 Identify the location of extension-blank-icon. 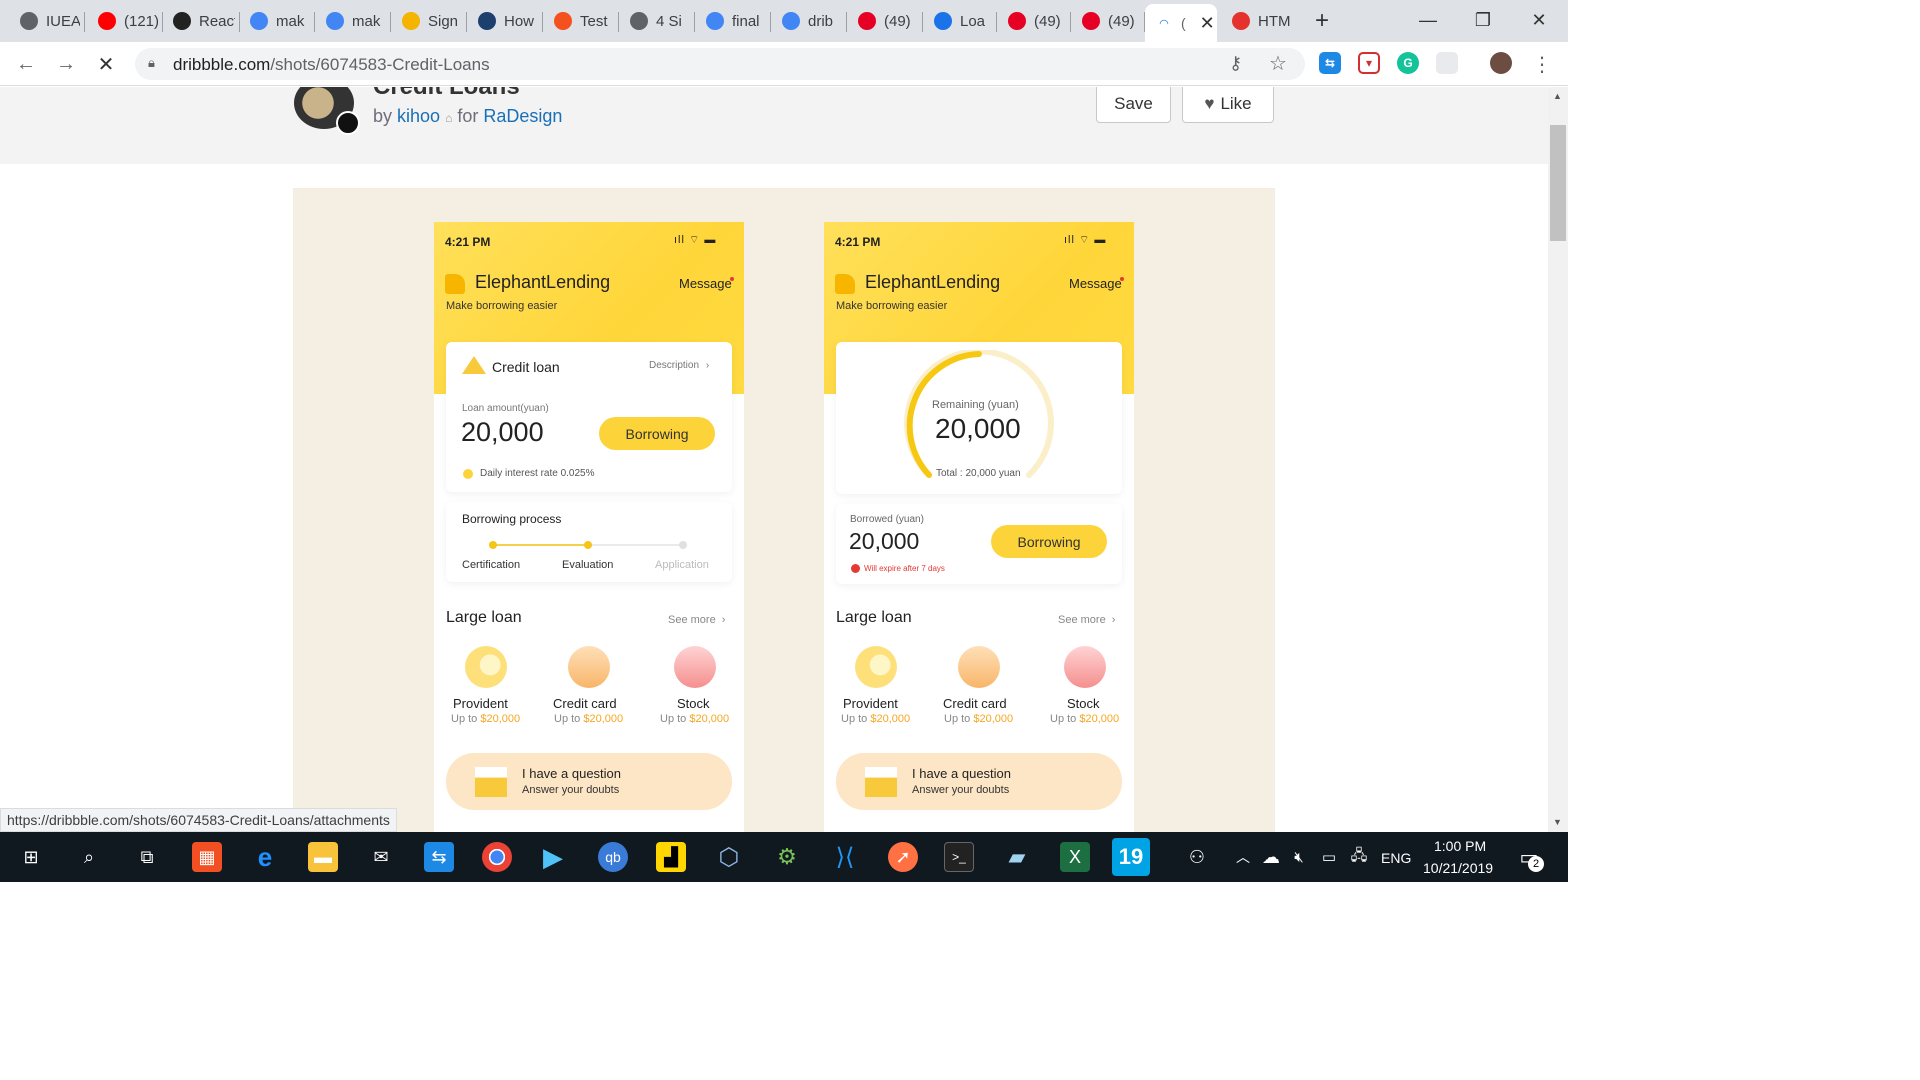
(1447, 63).